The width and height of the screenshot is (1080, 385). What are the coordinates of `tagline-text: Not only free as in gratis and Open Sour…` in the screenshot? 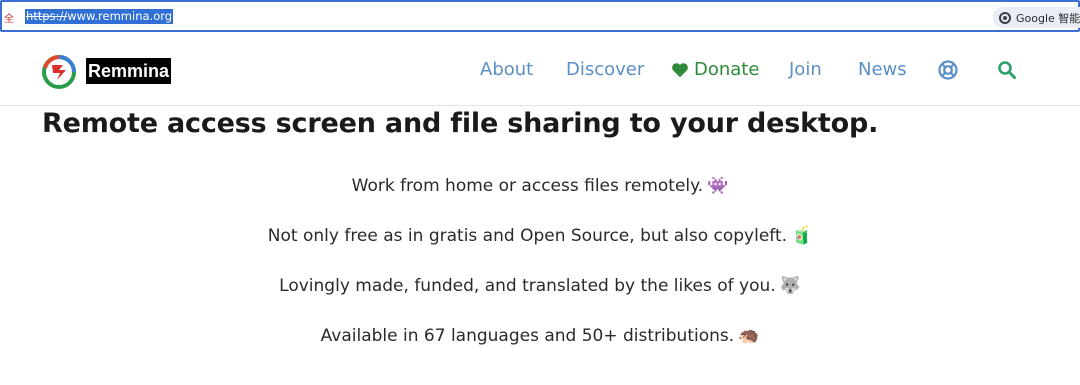 It's located at (527, 236).